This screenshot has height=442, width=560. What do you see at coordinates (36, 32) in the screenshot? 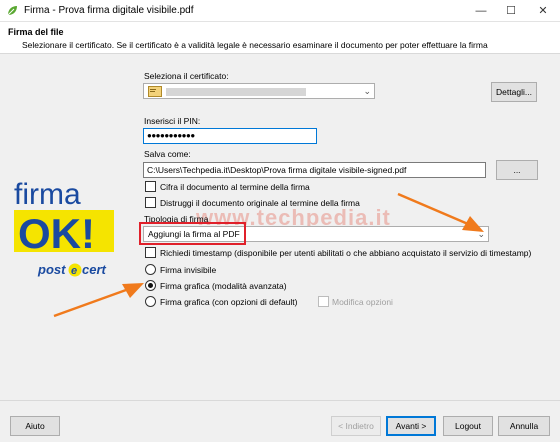
I see `step-title: Firma del file` at bounding box center [36, 32].